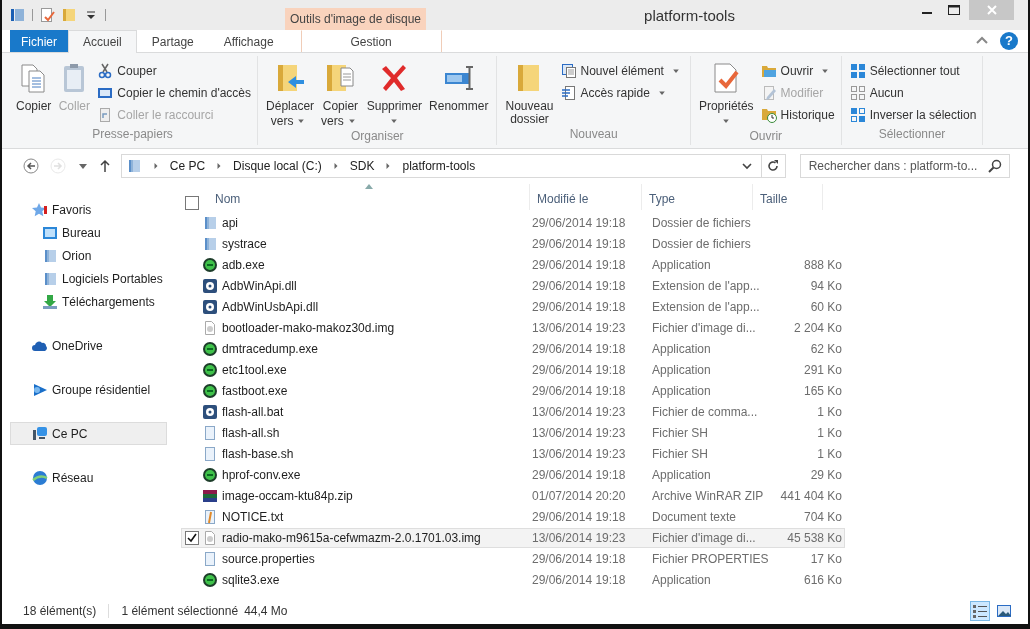 This screenshot has height=629, width=1030. Describe the element at coordinates (88, 345) in the screenshot. I see `nav-item: OneDrive` at that location.